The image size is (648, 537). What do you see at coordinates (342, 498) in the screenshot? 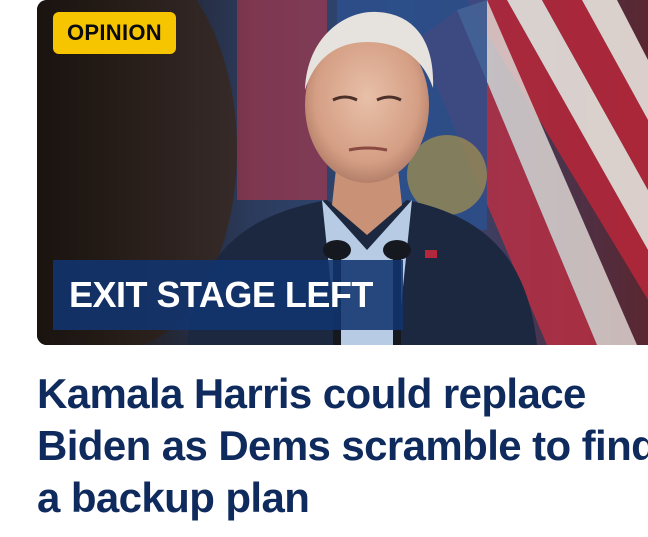
I see `headline-line: a backup plan` at bounding box center [342, 498].